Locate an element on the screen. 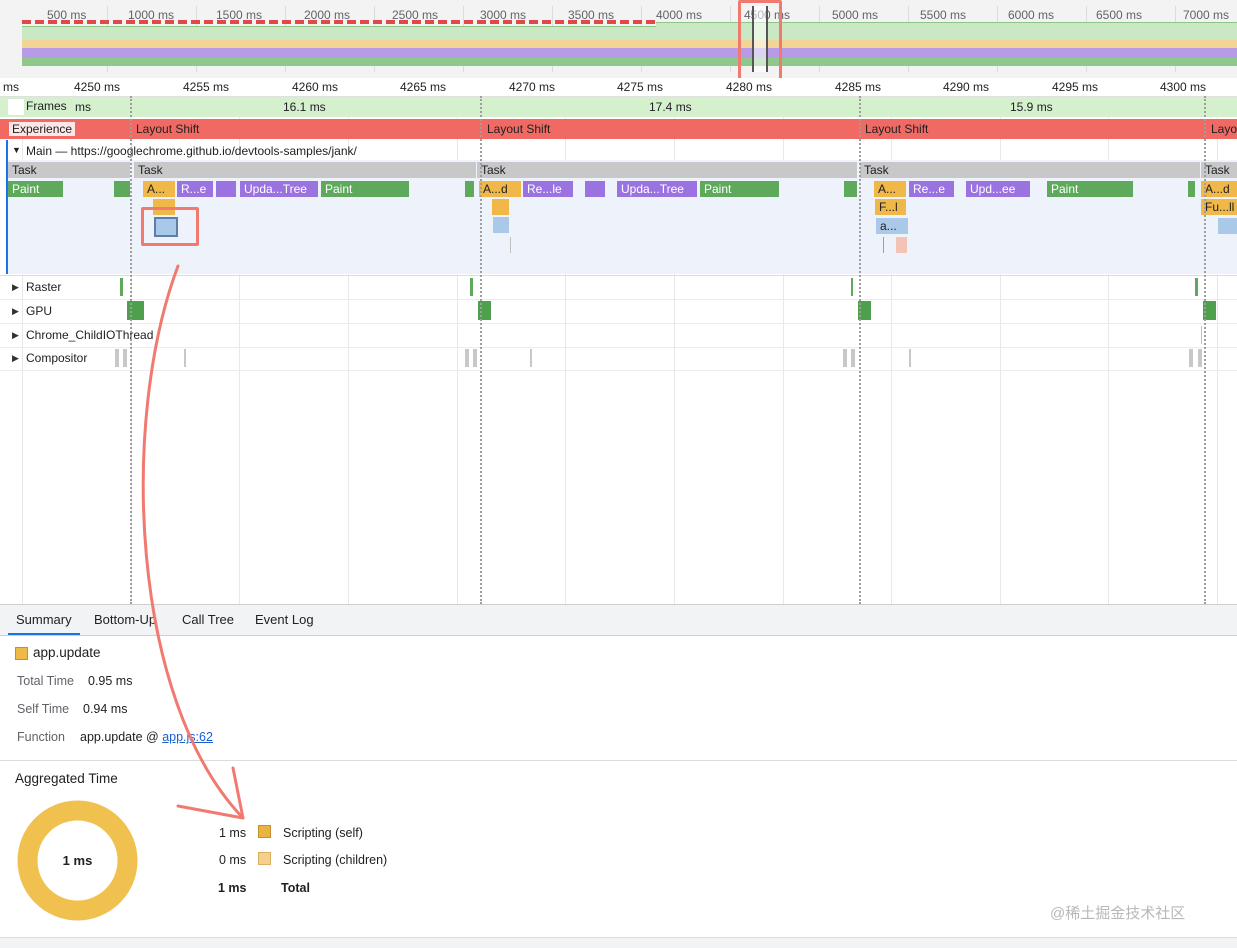  frame-duration: 16.1 ms is located at coordinates (304, 107).